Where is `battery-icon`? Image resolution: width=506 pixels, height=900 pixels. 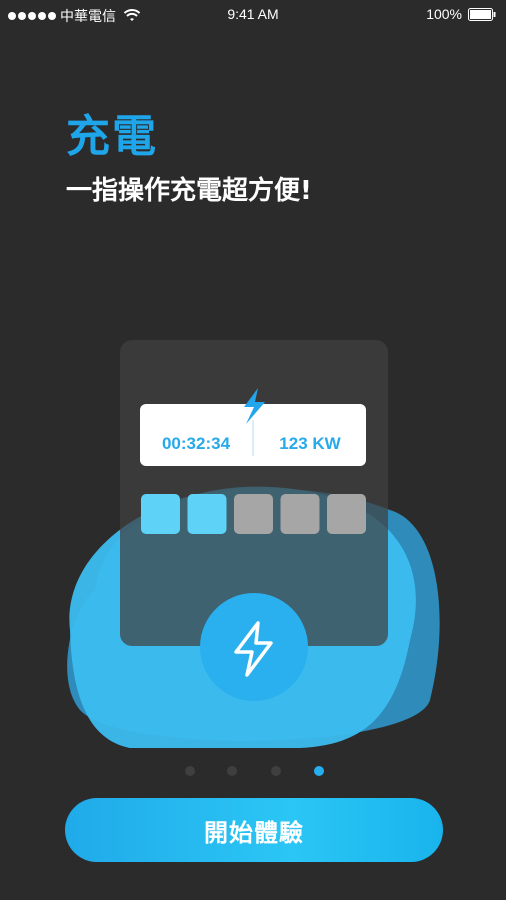
battery-icon is located at coordinates (482, 14).